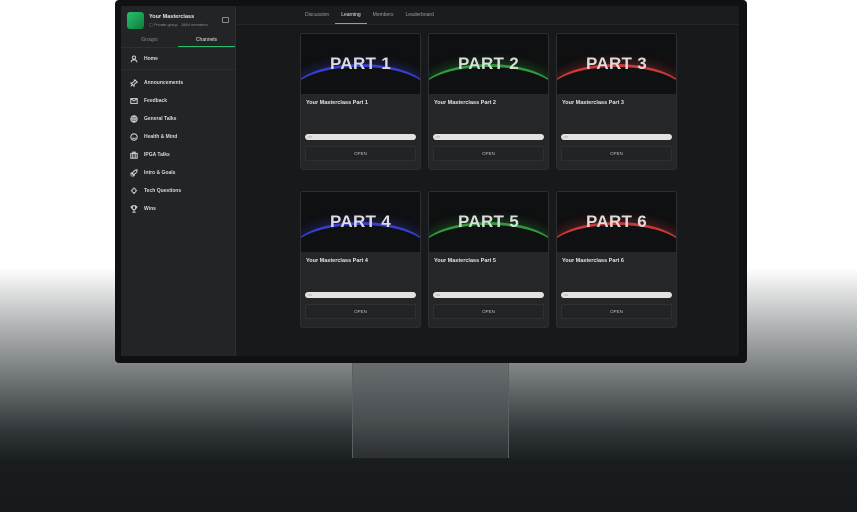  I want to click on group-name: Your Masterclass, so click(172, 16).